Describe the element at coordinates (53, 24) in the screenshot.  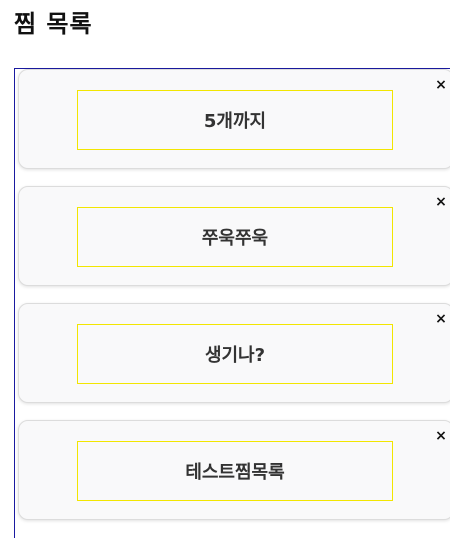
I see `page-title: 찜 목록` at that location.